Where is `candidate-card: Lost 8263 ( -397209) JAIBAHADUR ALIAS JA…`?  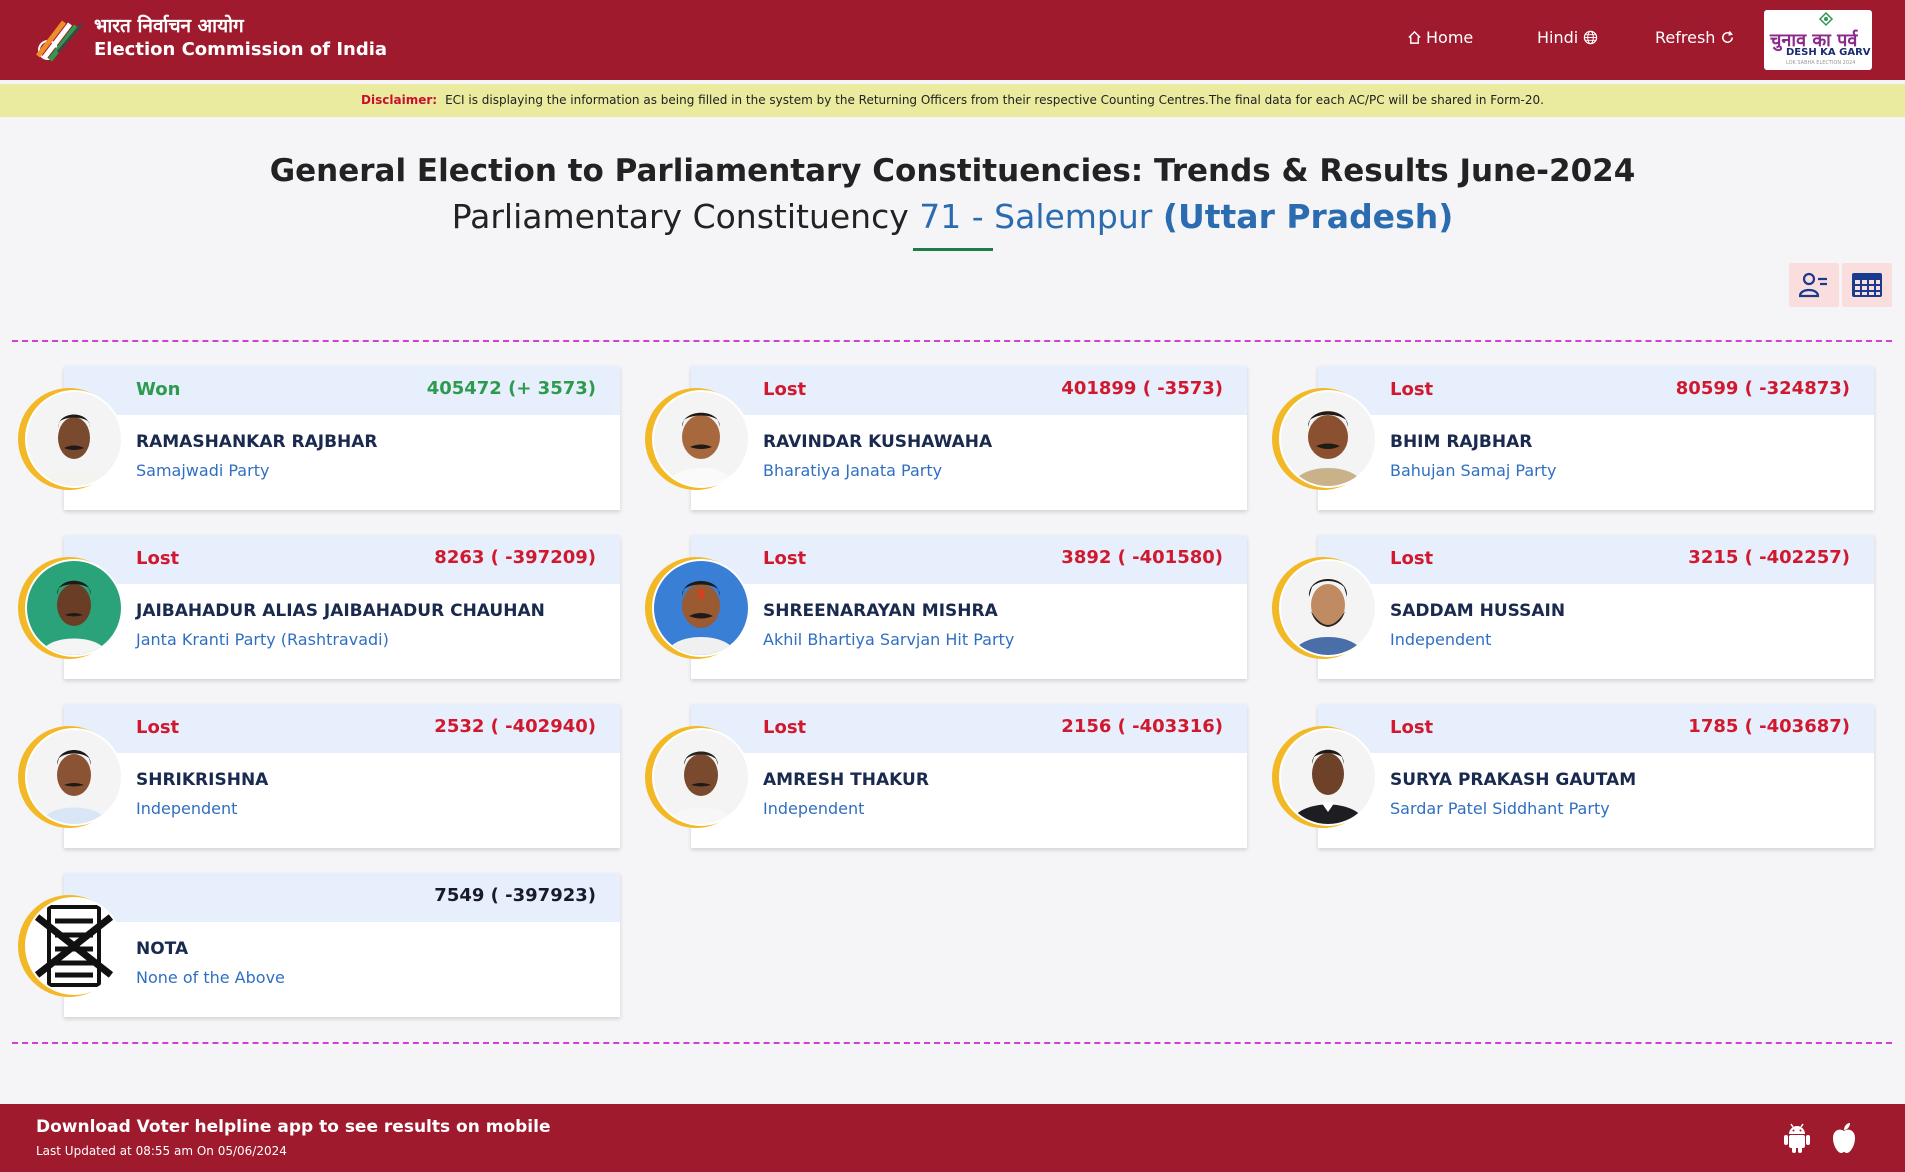 candidate-card: Lost 8263 ( -397209) JAIBAHADUR ALIAS JA… is located at coordinates (319, 607).